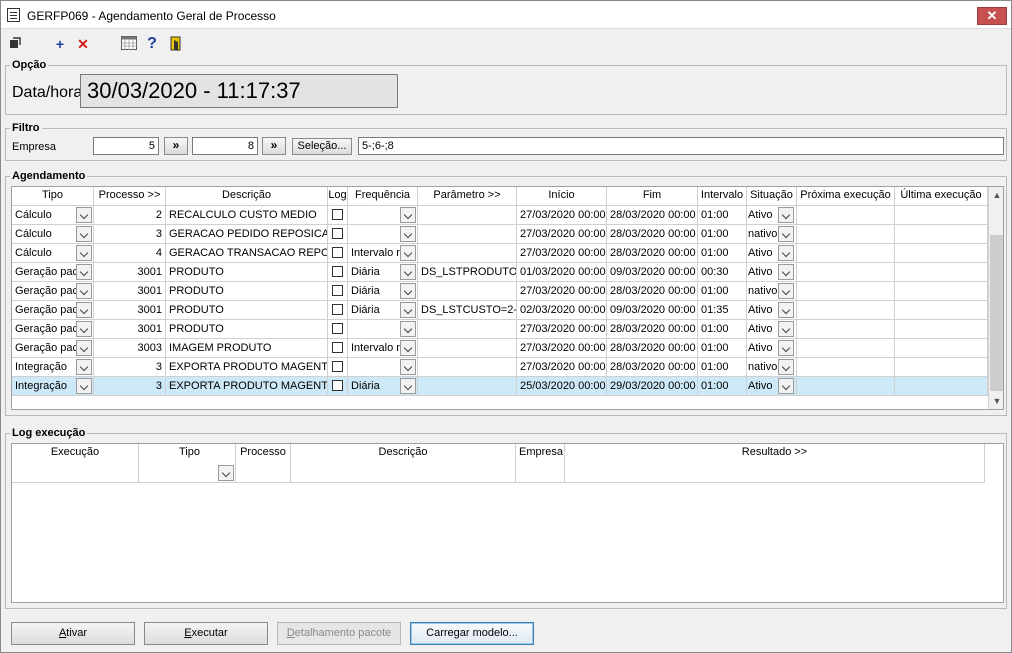 Image resolution: width=1012 pixels, height=653 pixels. What do you see at coordinates (775, 463) in the screenshot?
I see `log-col-resultado-header: Resultado >>` at bounding box center [775, 463].